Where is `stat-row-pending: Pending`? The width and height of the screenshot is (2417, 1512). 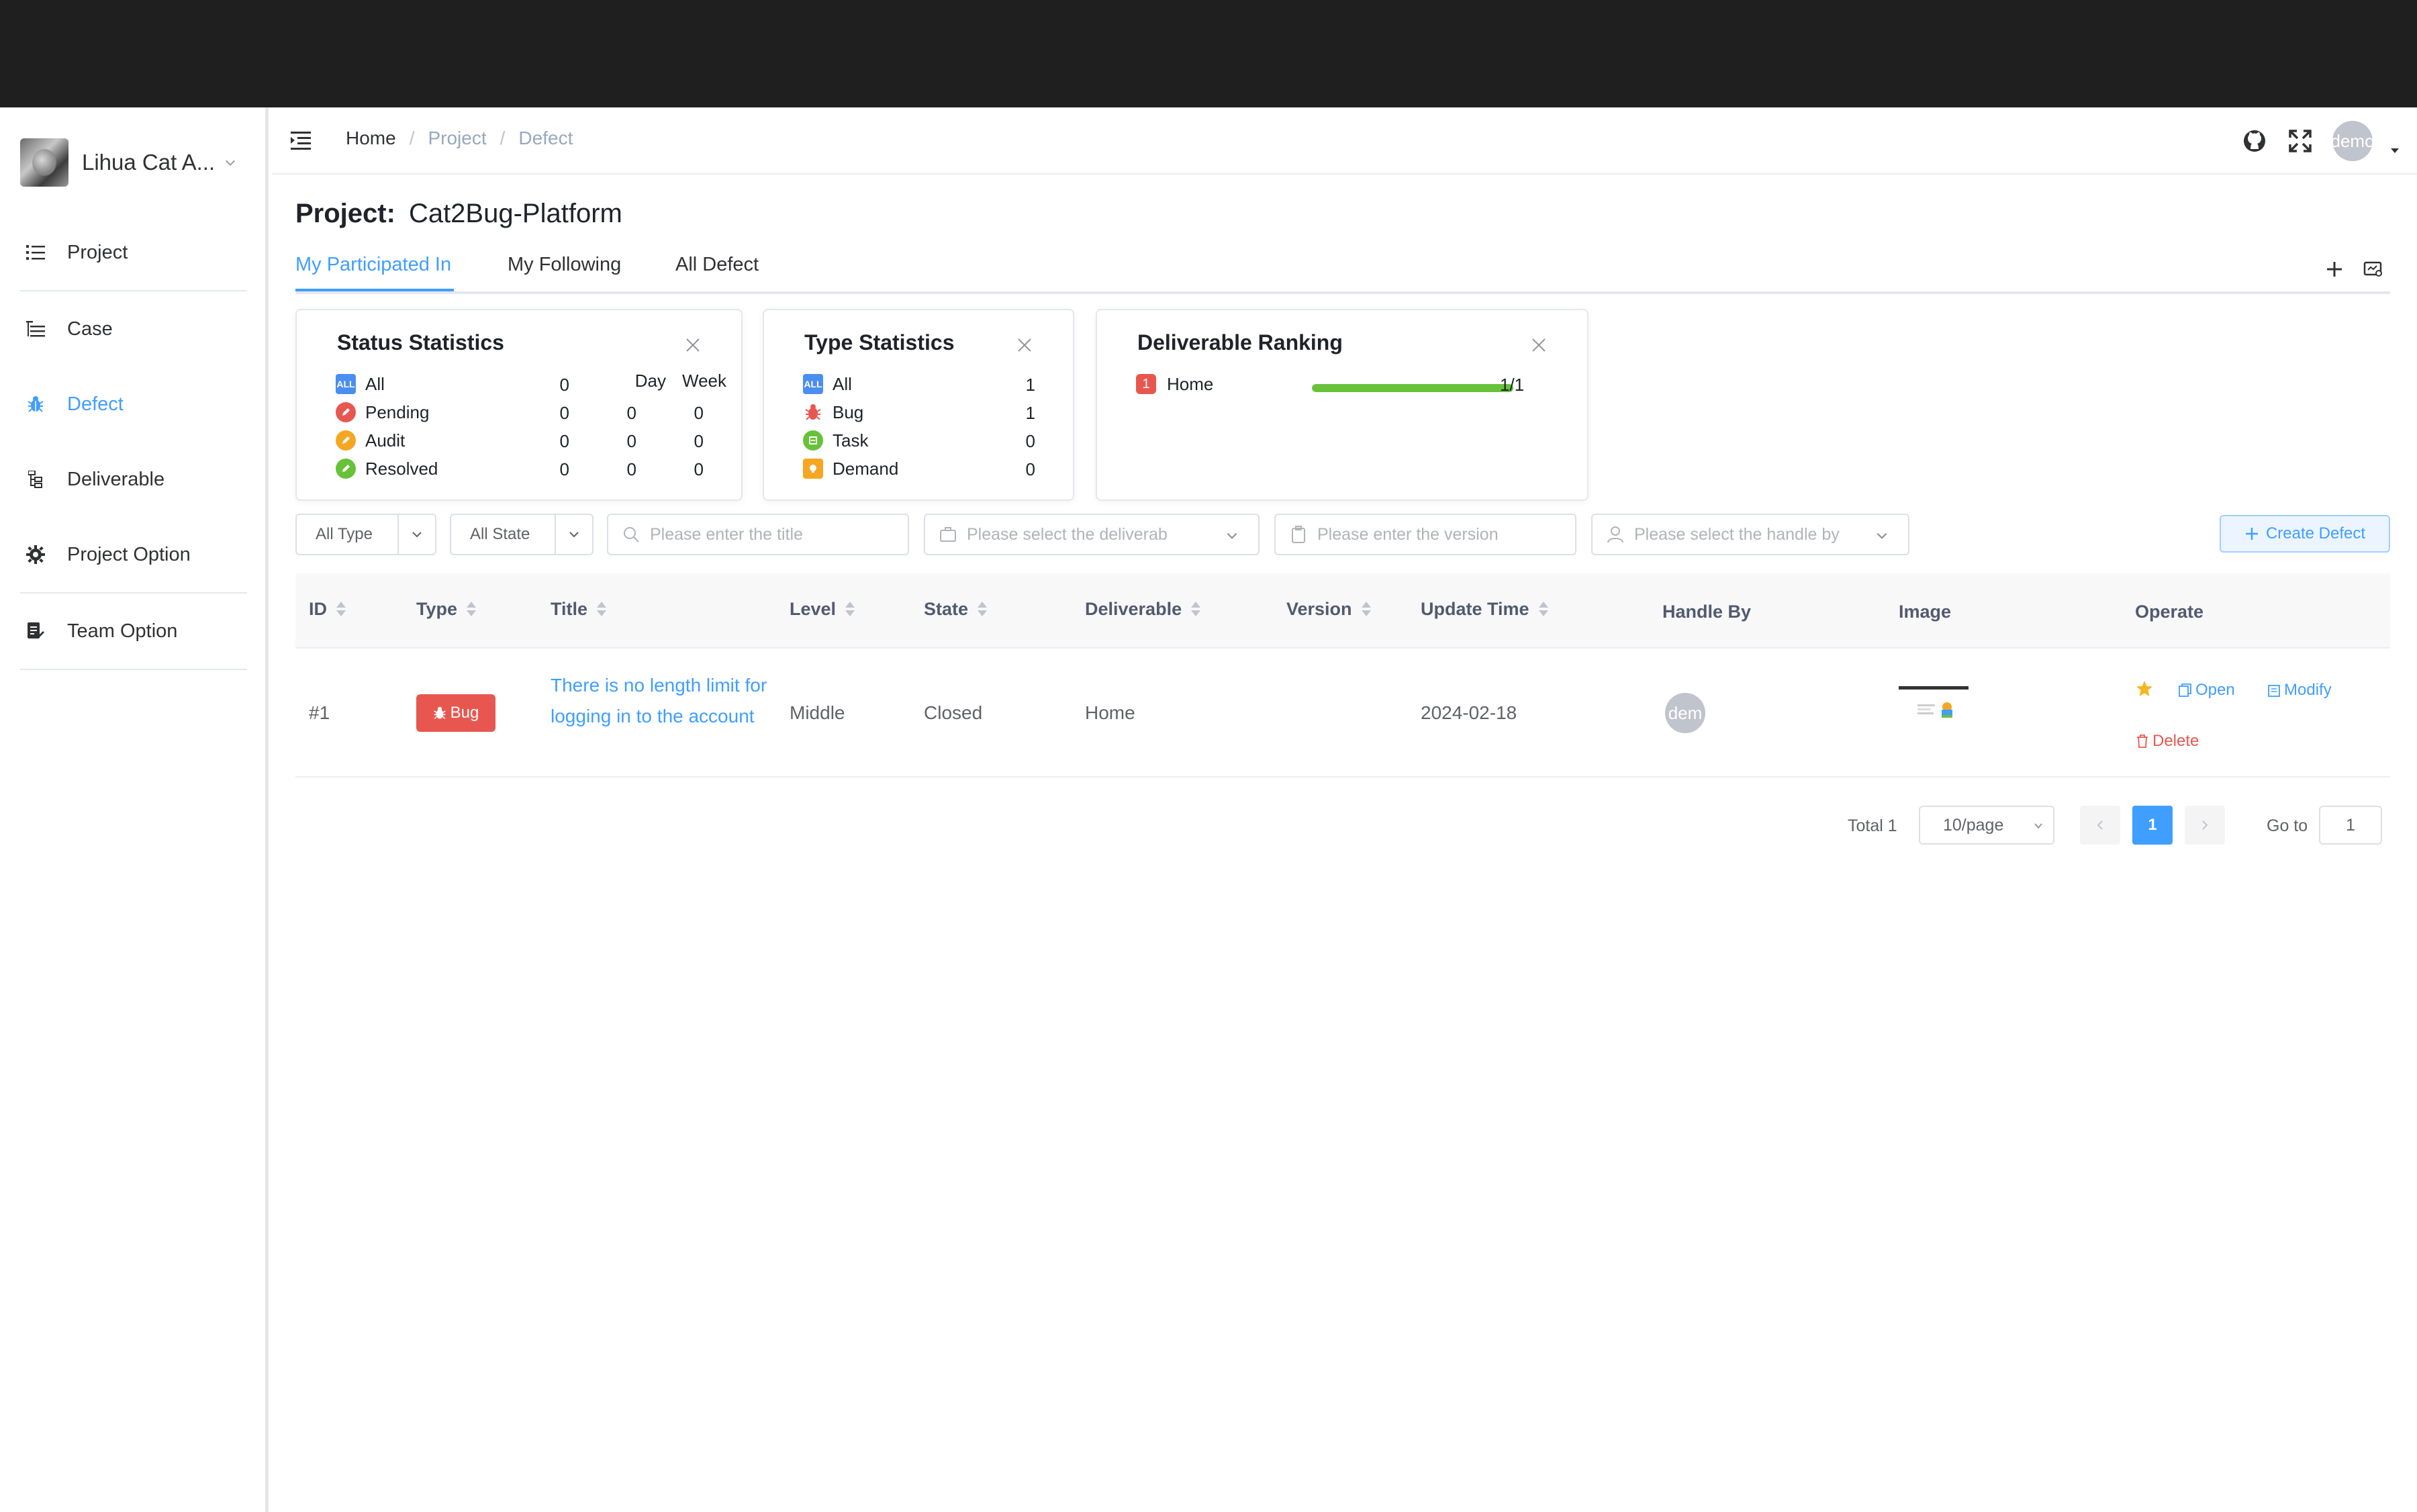
stat-row-pending: Pending is located at coordinates (382, 412).